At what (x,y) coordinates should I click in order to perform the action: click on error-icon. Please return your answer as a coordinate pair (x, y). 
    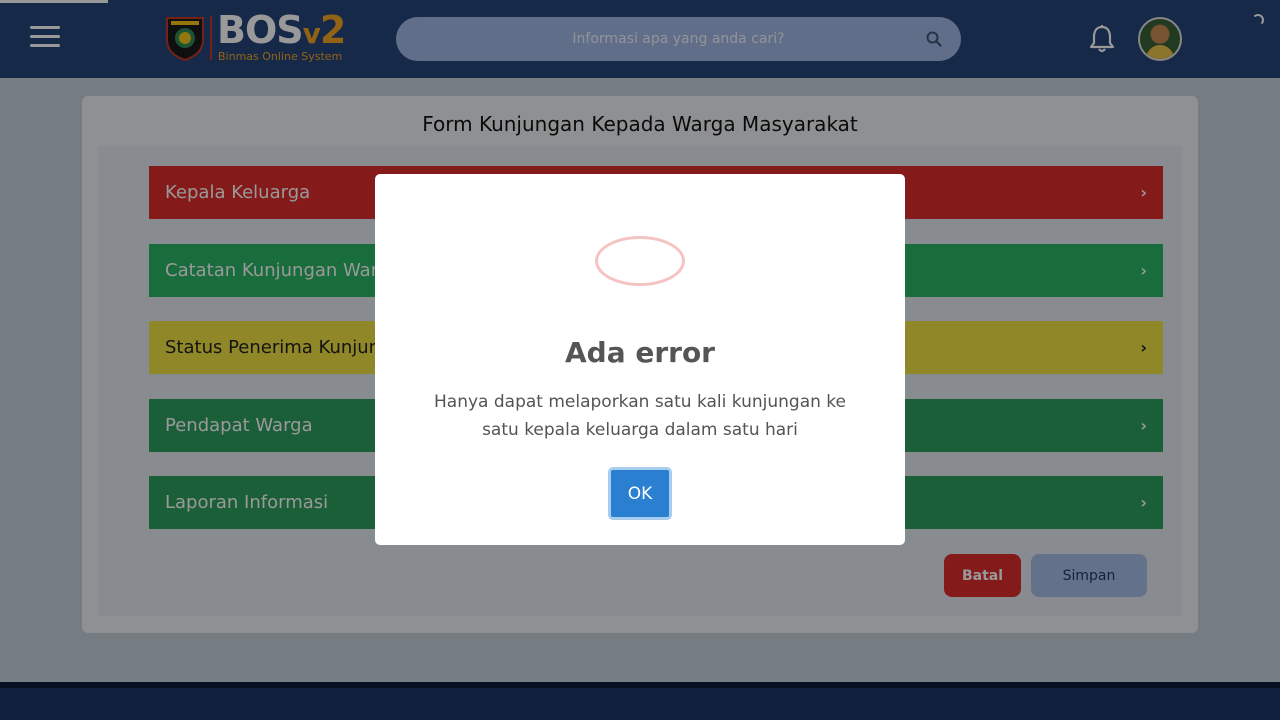
    Looking at the image, I should click on (640, 261).